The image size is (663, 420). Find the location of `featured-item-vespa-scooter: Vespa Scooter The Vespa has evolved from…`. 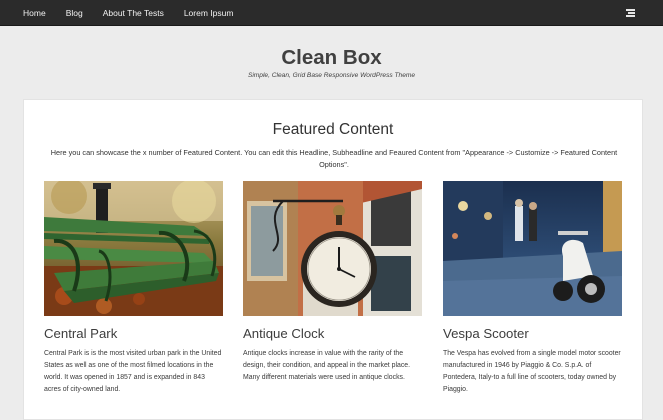

featured-item-vespa-scooter: Vespa Scooter The Vespa has evolved from… is located at coordinates (532, 288).